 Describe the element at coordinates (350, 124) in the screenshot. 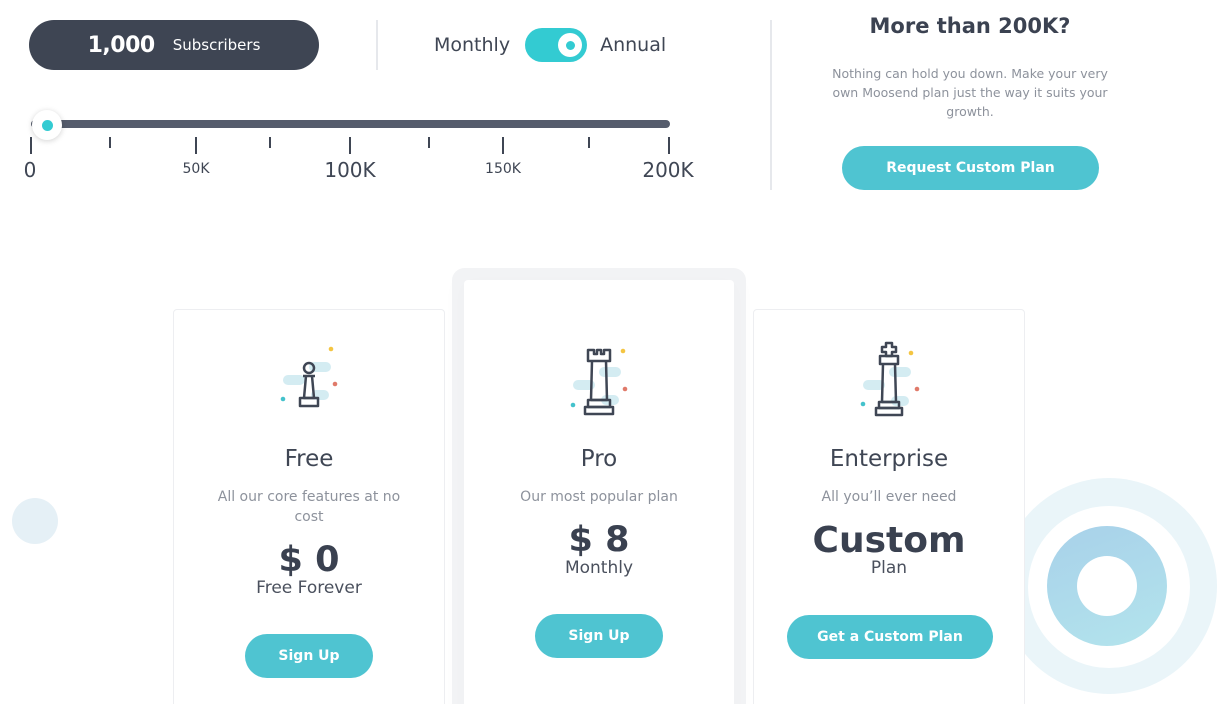

I see `subscriber-slider-track` at that location.